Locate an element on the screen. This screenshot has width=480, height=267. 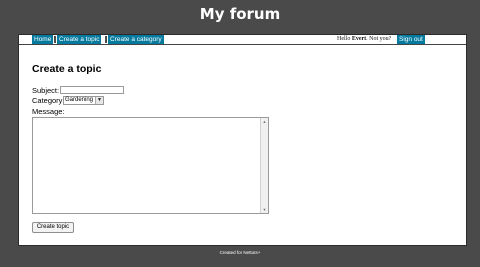
create-topic-button: Create topic is located at coordinates (53, 227).